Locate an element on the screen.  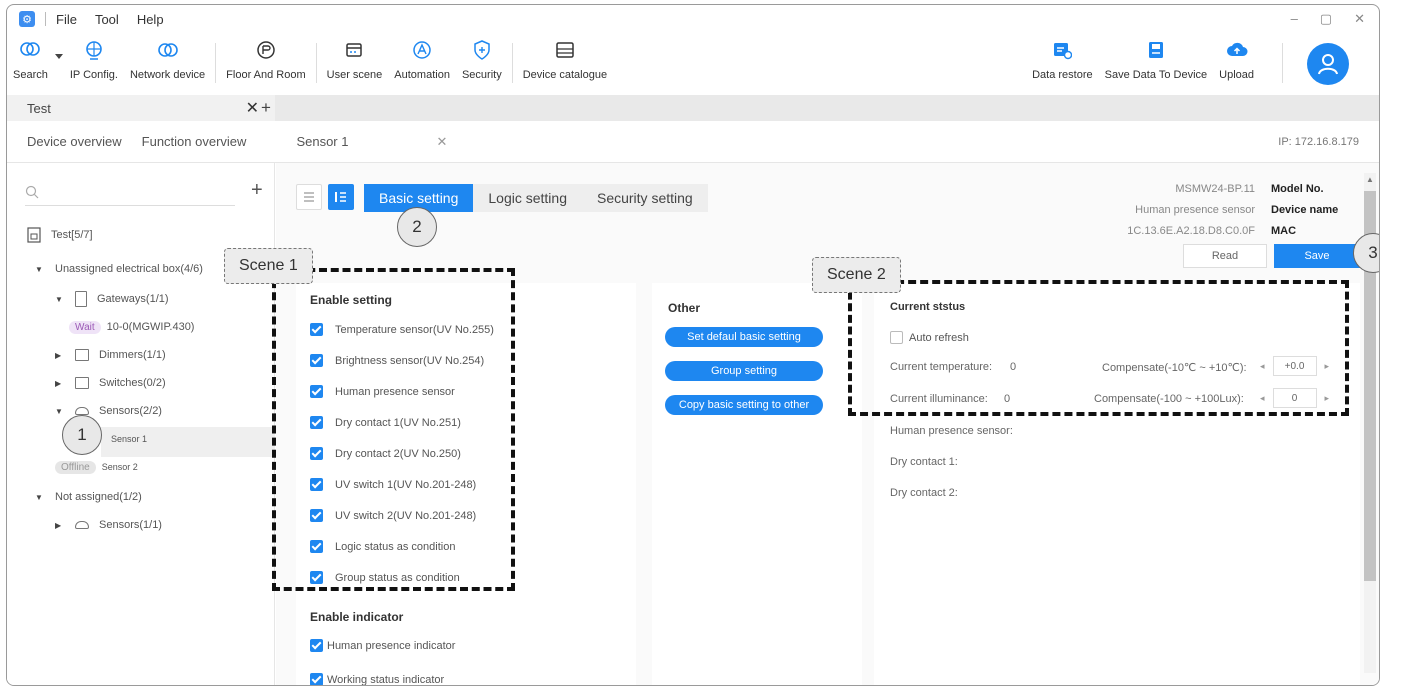
device-name-value: Human presence sensor is located at coordinates (1195, 210).